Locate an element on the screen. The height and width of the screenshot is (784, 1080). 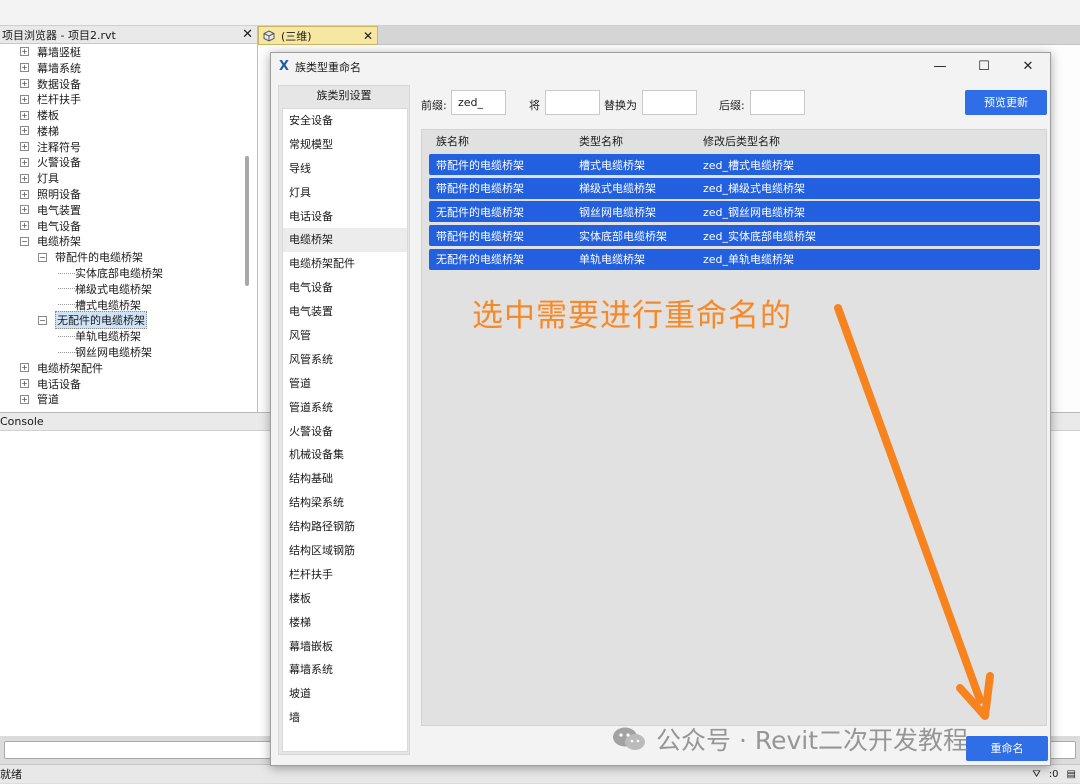
table-row: 无配件的电缆桥架 单轨电缆桥架 zed_单轨电缆桥架 is located at coordinates (734, 259).